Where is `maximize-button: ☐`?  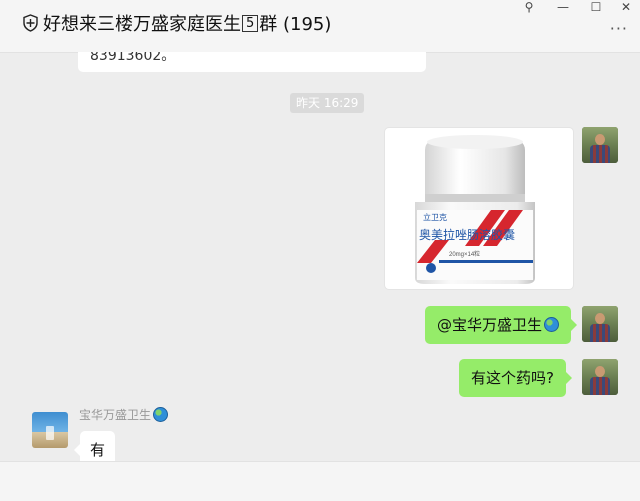 maximize-button: ☐ is located at coordinates (596, 7).